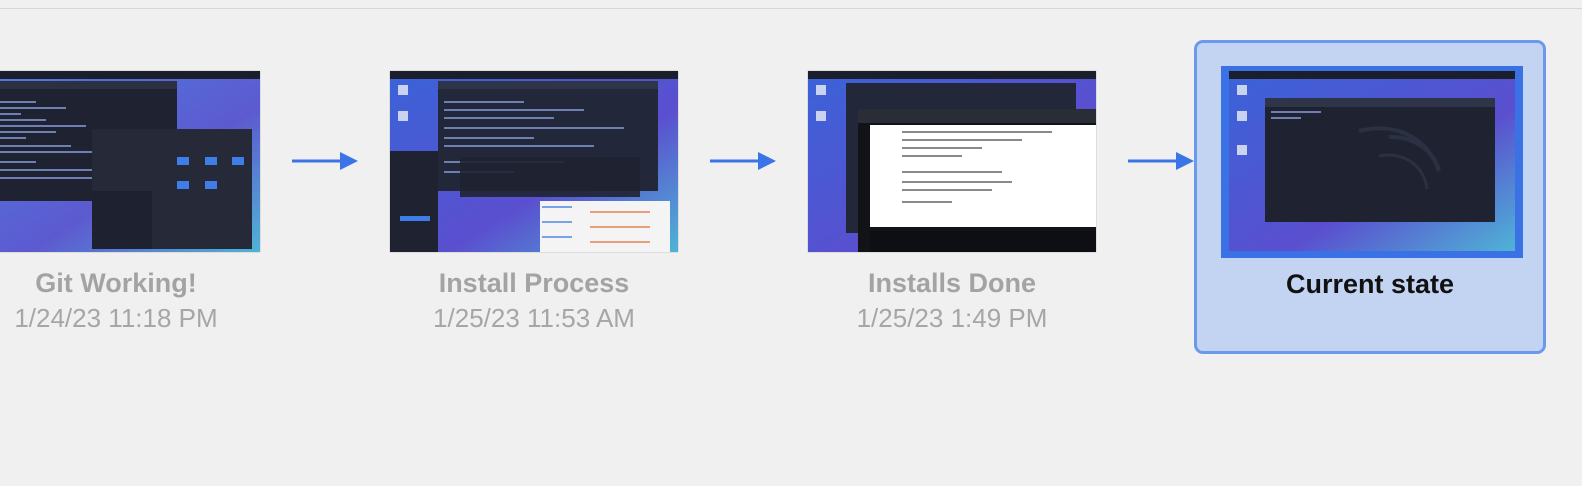  I want to click on snapshot-date: 1/24/23 11:18 PM, so click(116, 318).